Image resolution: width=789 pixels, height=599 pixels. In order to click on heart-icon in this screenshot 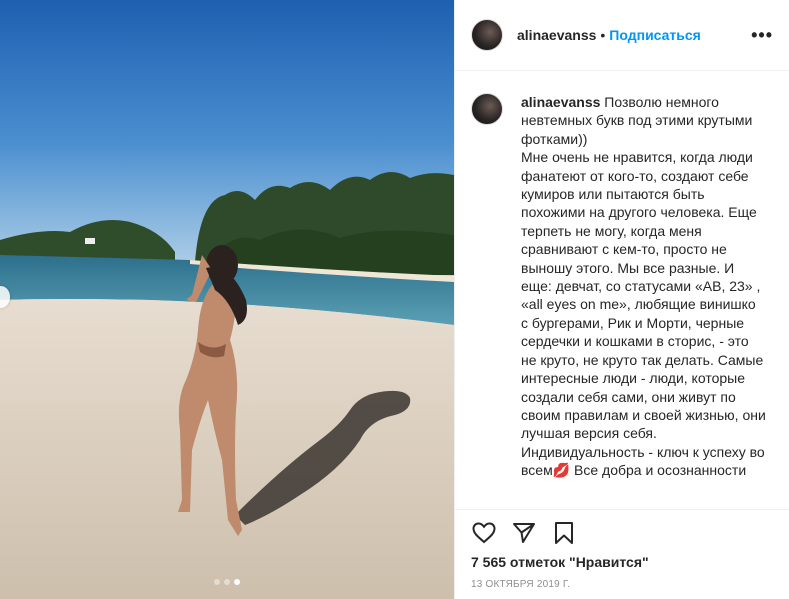, I will do `click(484, 533)`.